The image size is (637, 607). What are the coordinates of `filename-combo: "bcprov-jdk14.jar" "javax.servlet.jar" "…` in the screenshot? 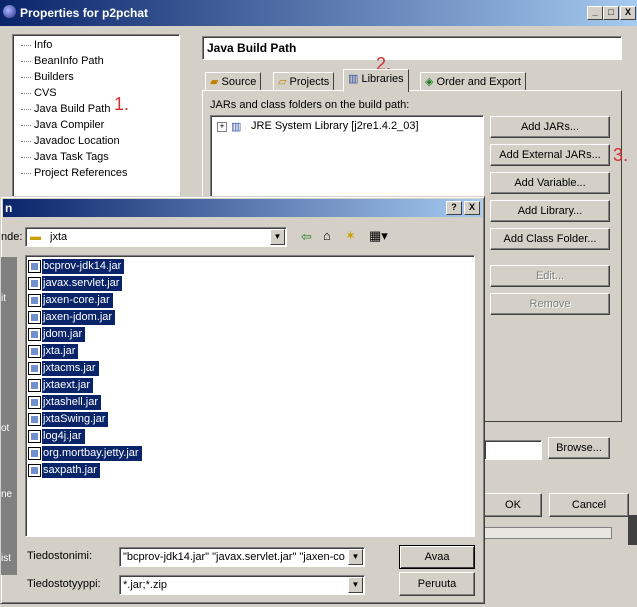 It's located at (242, 557).